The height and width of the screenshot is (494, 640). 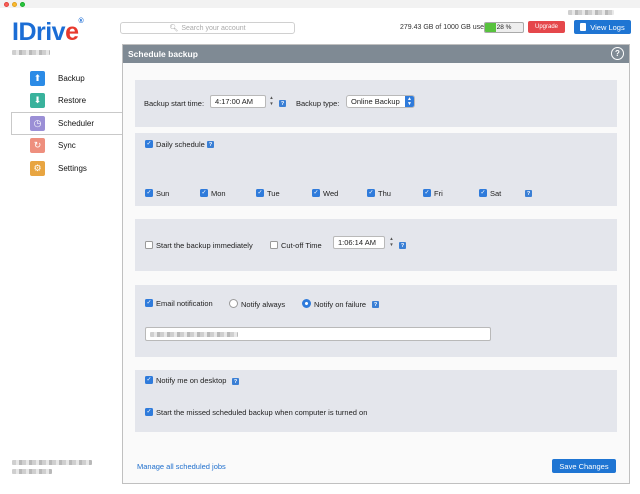 What do you see at coordinates (409, 101) in the screenshot?
I see `chevron-updown-icon: ▲ ▼` at bounding box center [409, 101].